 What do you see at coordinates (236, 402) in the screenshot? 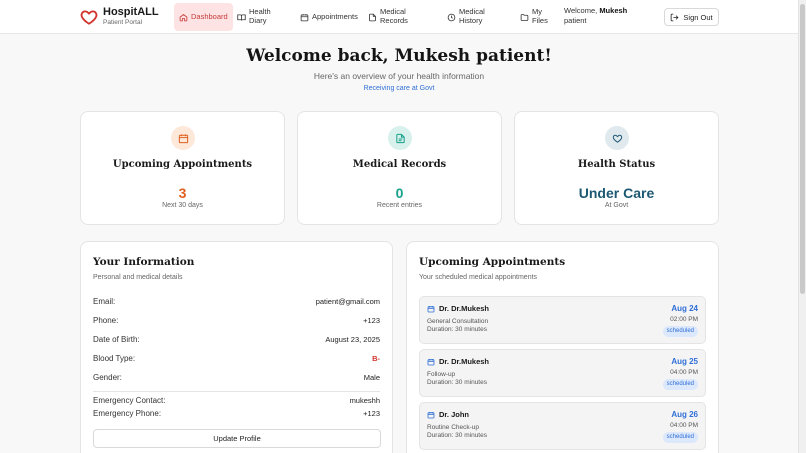
I see `info-row-emergency-contact: Emergency Contact: mukeshh` at bounding box center [236, 402].